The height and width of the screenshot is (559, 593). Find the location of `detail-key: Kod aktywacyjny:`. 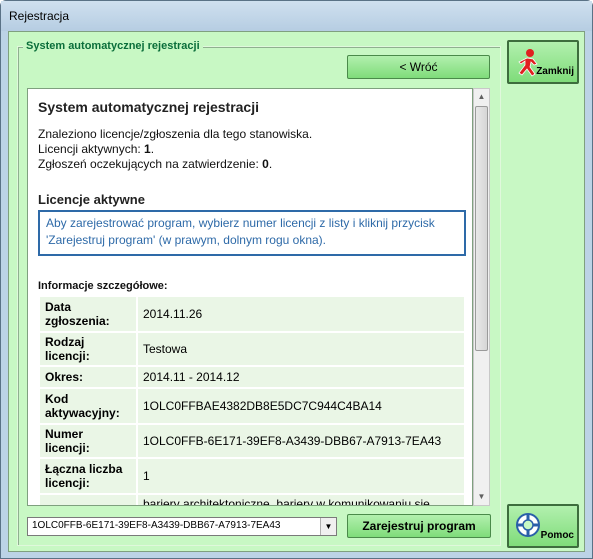

detail-key: Kod aktywacyjny: is located at coordinates (88, 406).